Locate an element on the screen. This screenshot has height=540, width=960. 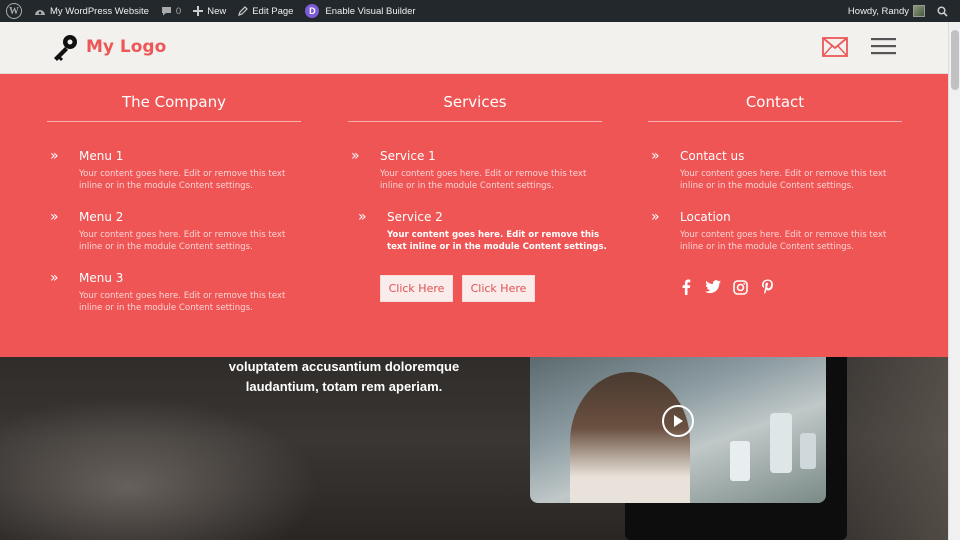
scrollbar-thumb is located at coordinates (955, 60).